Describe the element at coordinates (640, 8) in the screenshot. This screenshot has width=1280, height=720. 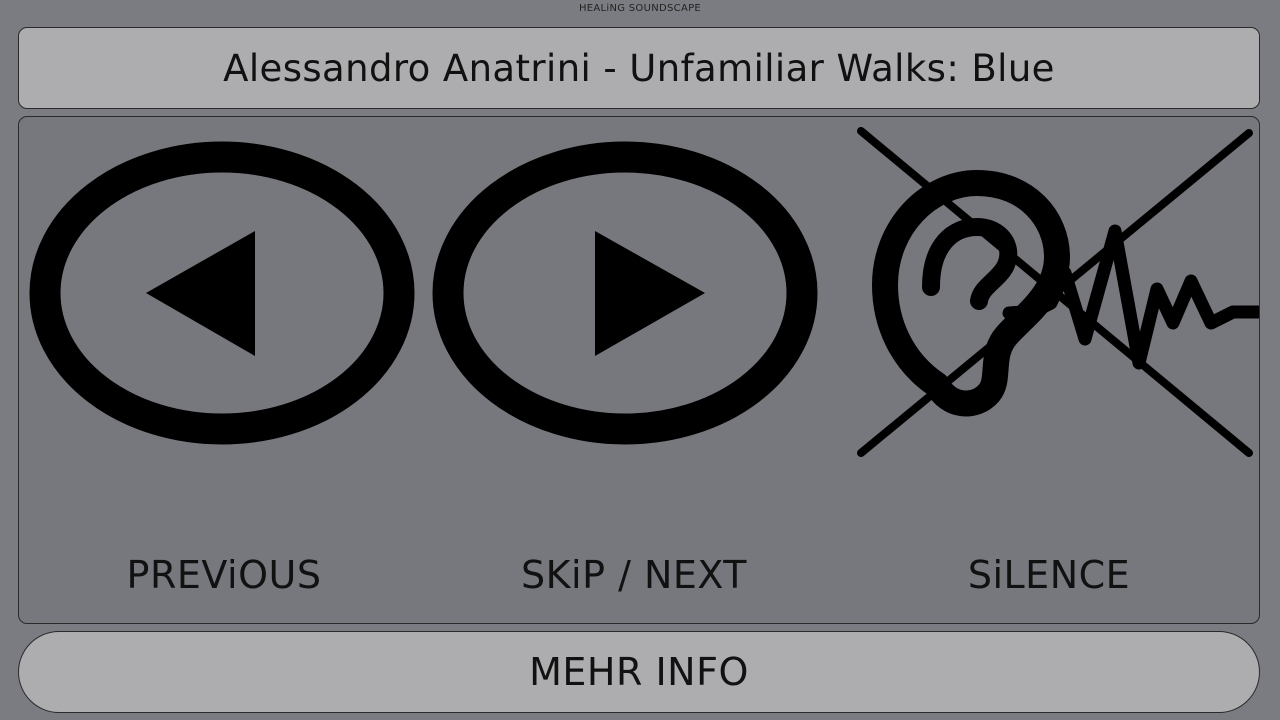
I see `app-title: HEALiNG SOUNDSCAPE` at that location.